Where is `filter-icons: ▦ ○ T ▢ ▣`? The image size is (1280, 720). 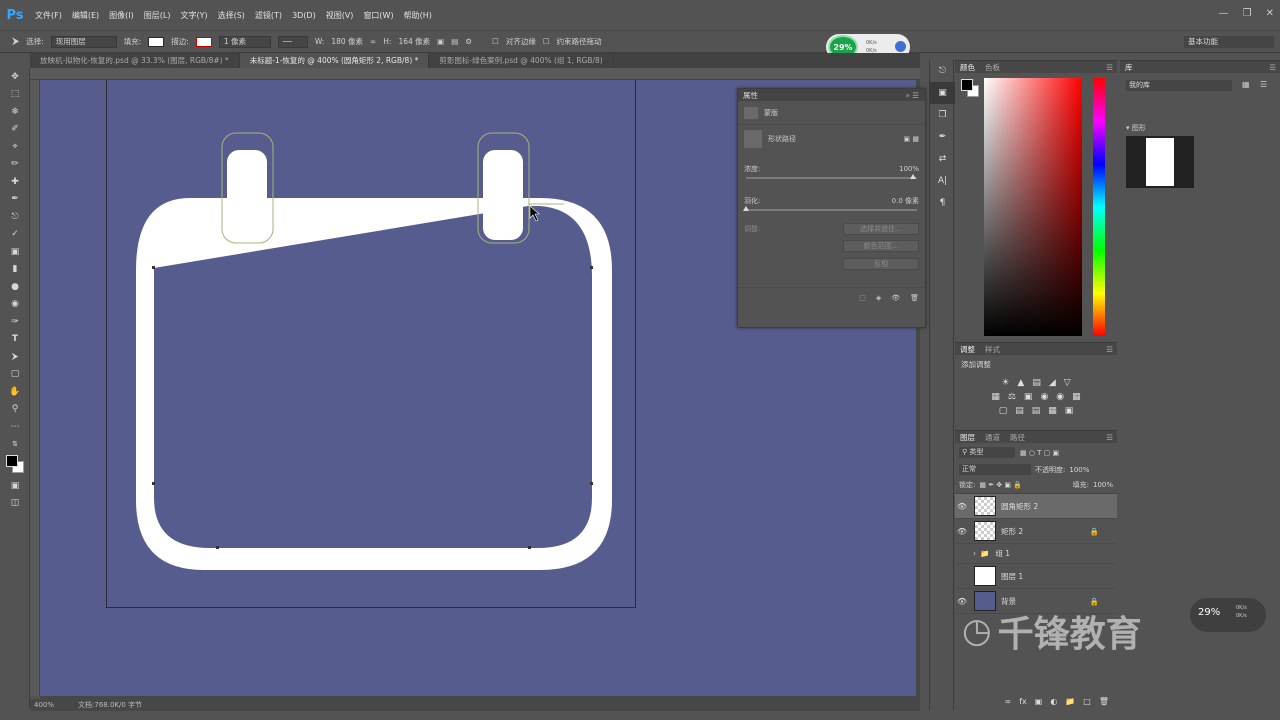 filter-icons: ▦ ○ T ▢ ▣ is located at coordinates (1039, 453).